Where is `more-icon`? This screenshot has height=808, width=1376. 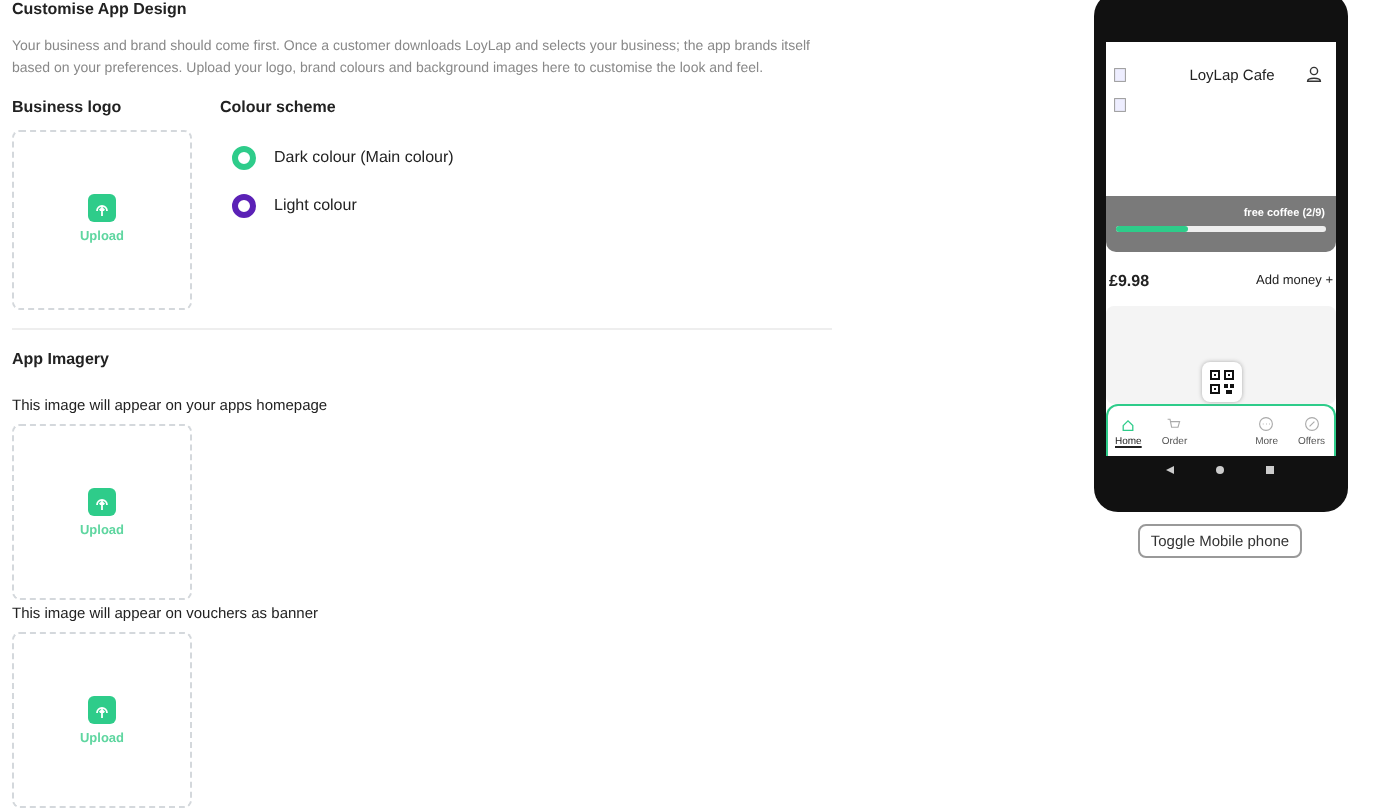
more-icon is located at coordinates (1266, 423).